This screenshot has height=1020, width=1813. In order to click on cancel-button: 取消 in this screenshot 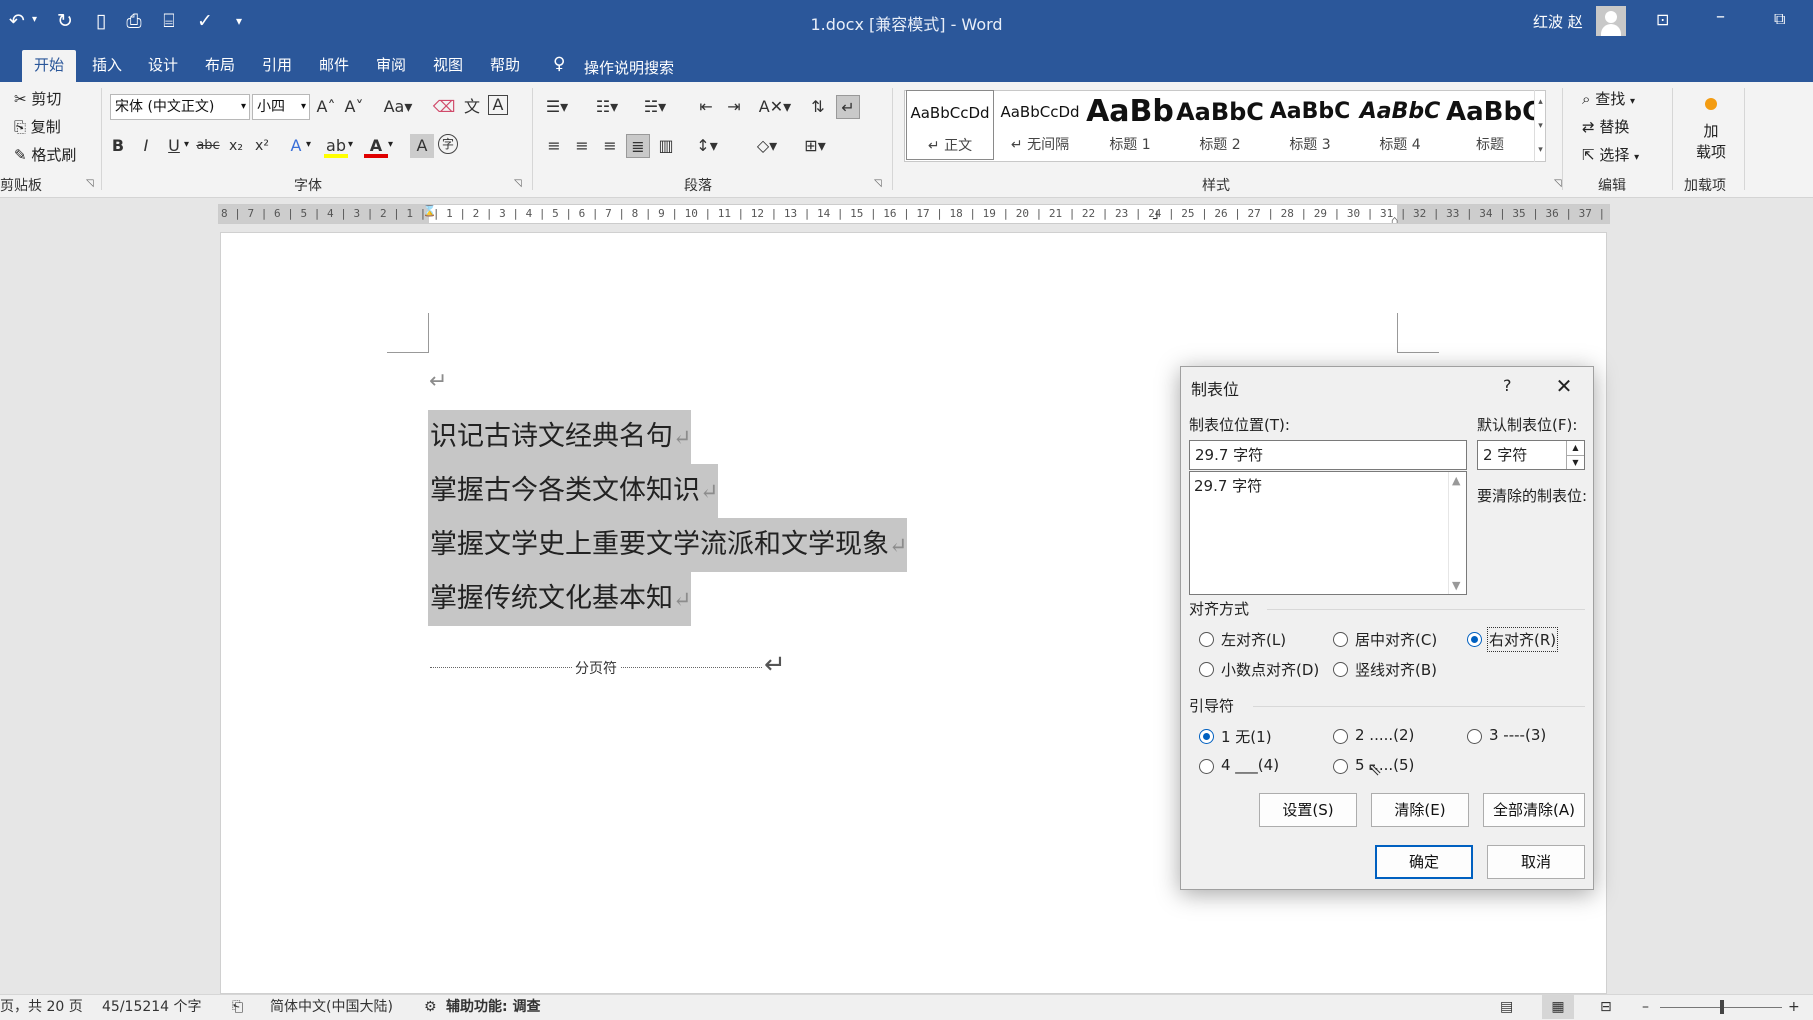, I will do `click(1536, 862)`.